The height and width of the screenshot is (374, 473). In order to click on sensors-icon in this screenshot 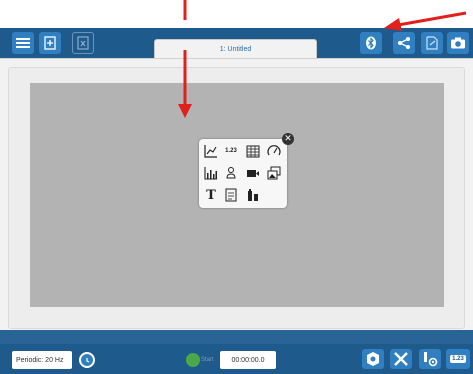, I will do `click(373, 359)`.